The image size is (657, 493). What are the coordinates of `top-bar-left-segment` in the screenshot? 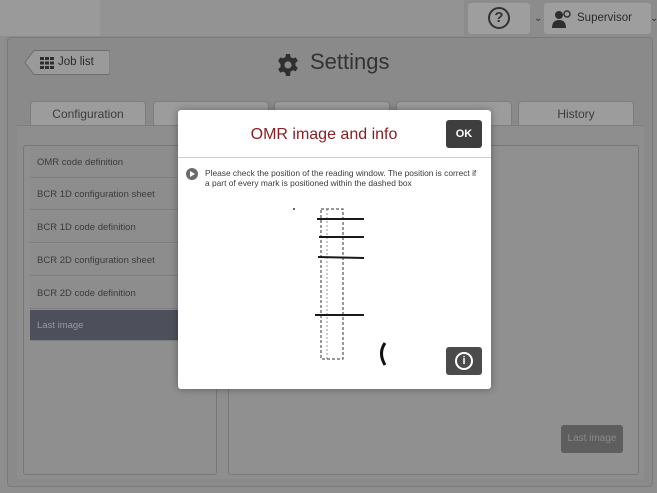 It's located at (50, 18).